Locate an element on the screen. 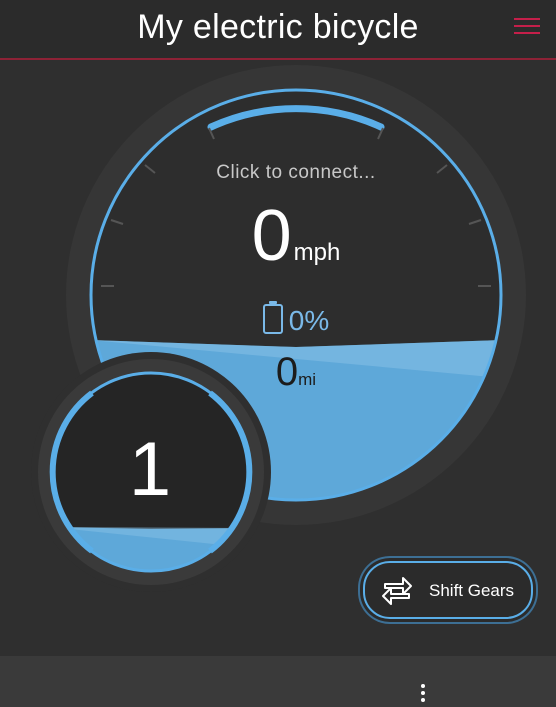 Image resolution: width=556 pixels, height=707 pixels. battery-readout: 0% is located at coordinates (296, 319).